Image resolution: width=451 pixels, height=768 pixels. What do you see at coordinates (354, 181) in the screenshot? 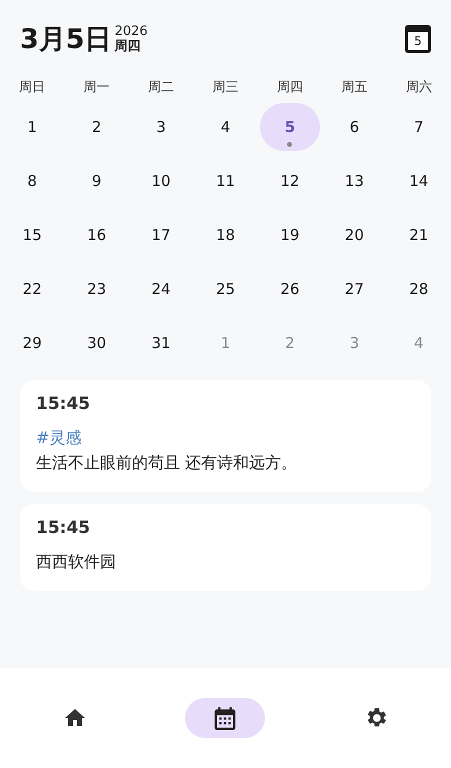
I see `calendar-day: 13` at bounding box center [354, 181].